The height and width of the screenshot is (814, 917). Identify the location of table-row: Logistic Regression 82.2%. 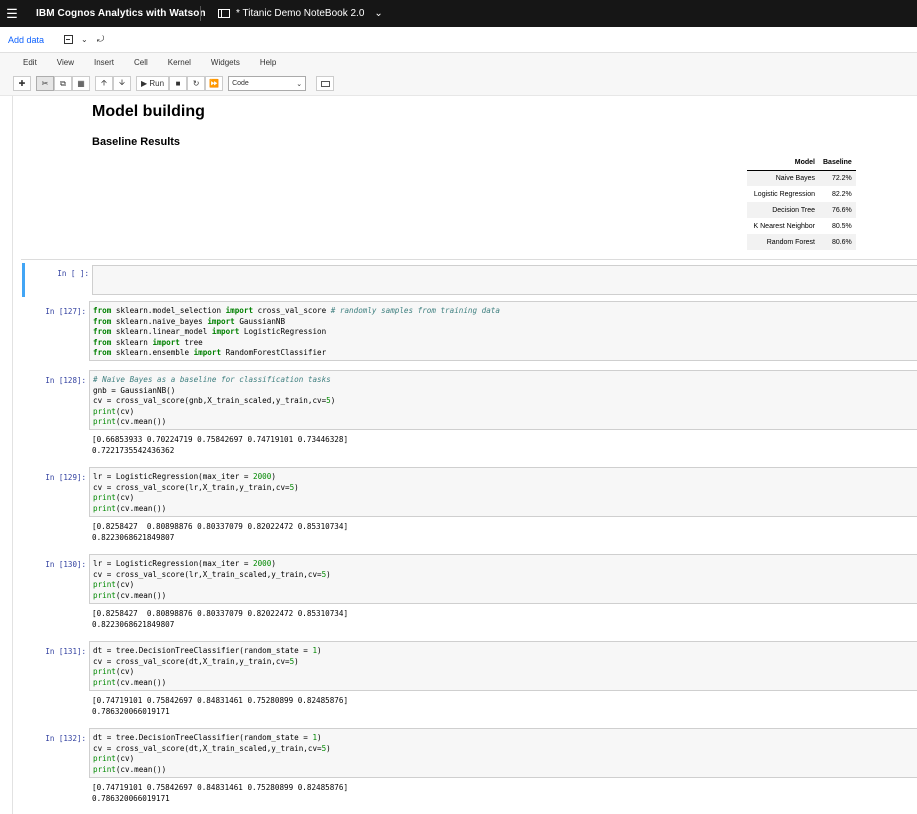
(801, 194).